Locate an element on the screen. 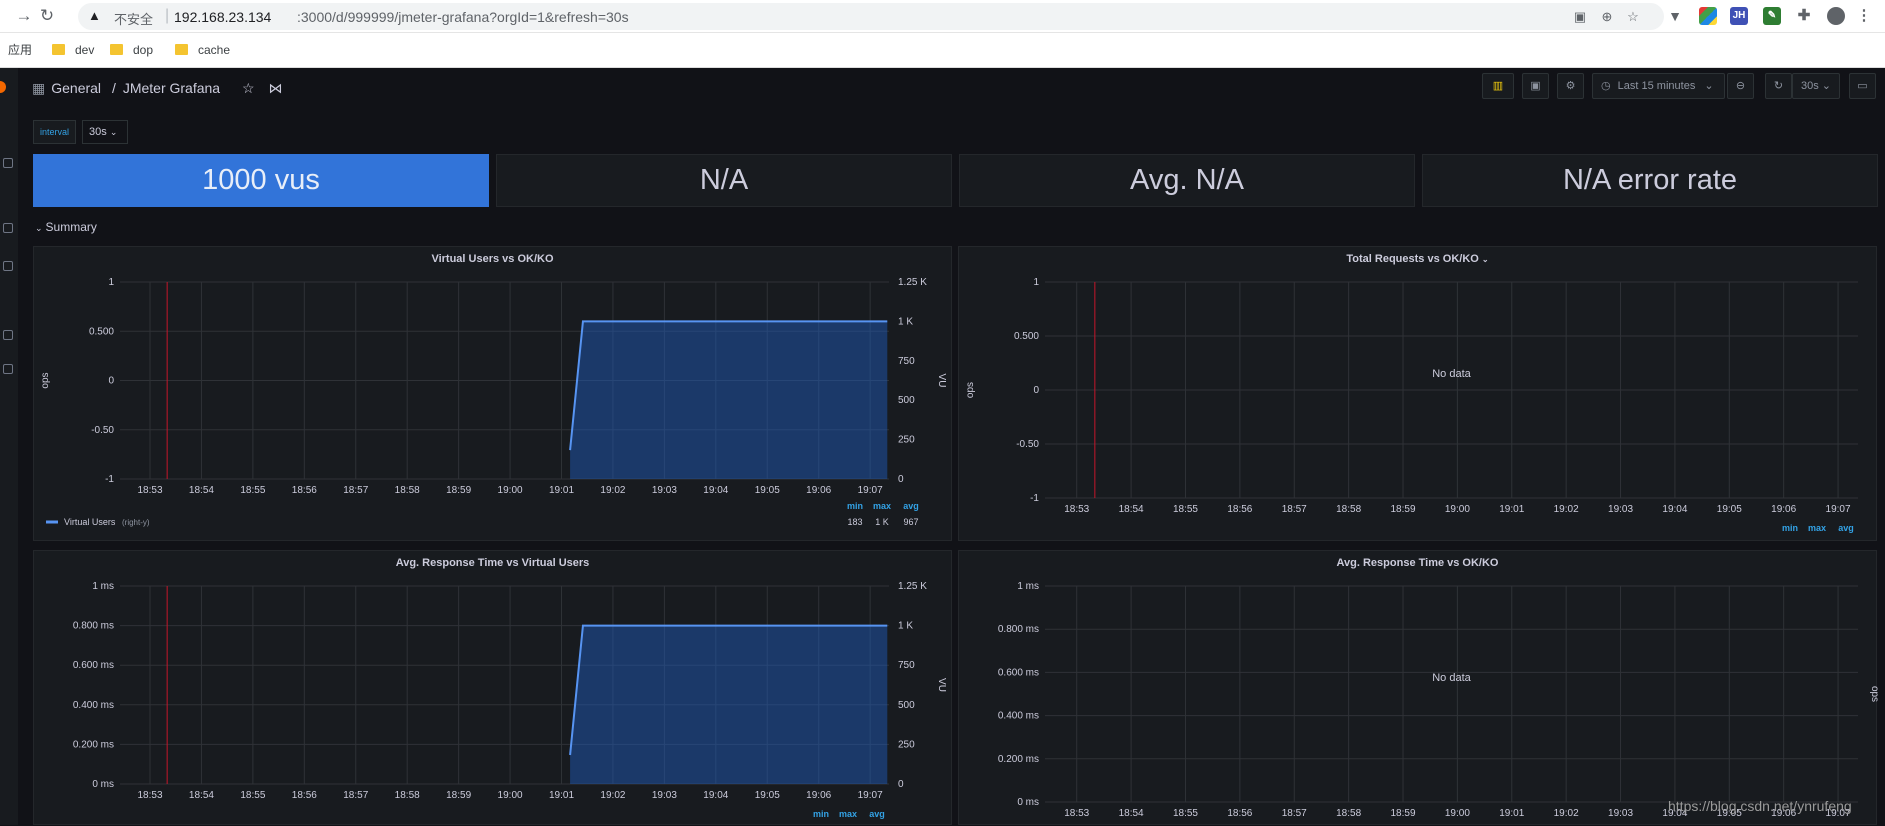  forward-icon: → is located at coordinates (24, 16).